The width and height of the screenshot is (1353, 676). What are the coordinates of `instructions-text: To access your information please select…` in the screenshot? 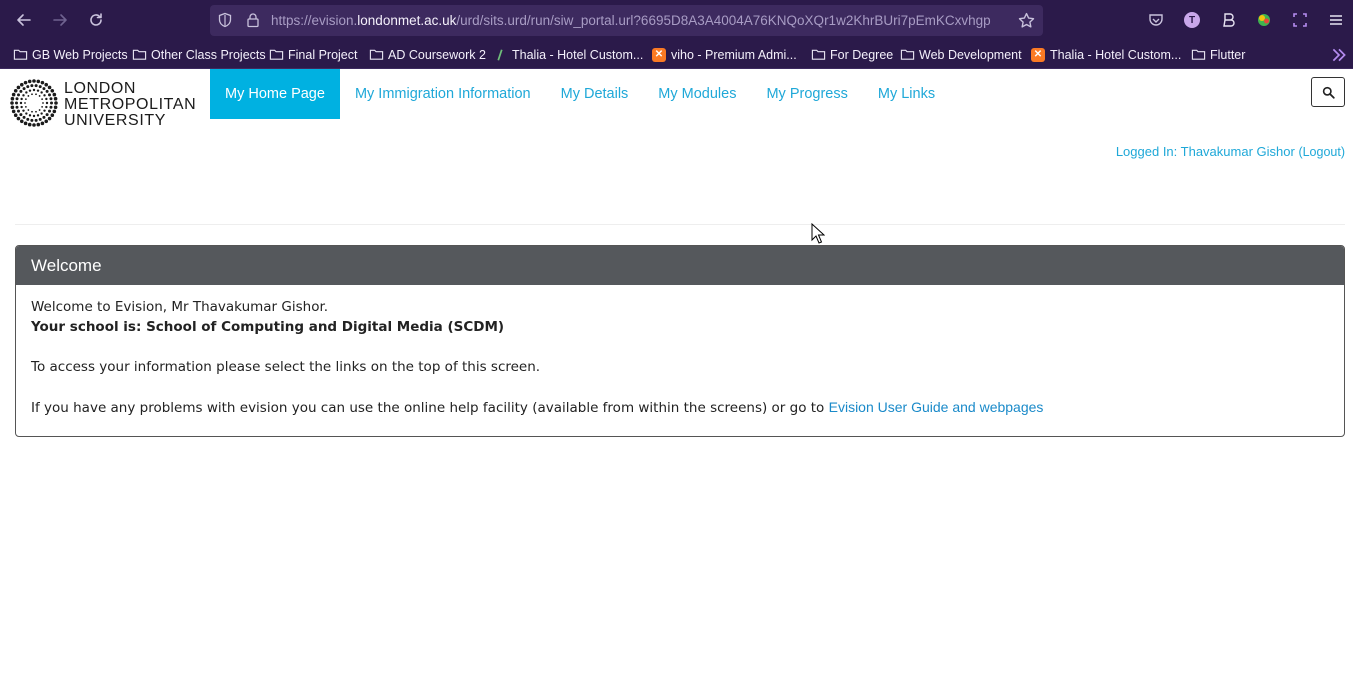 It's located at (286, 367).